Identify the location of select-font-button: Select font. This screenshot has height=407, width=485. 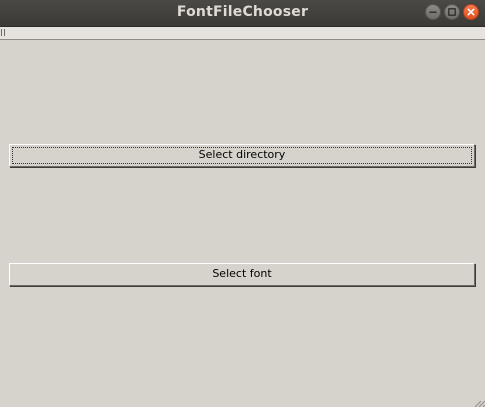
(242, 274).